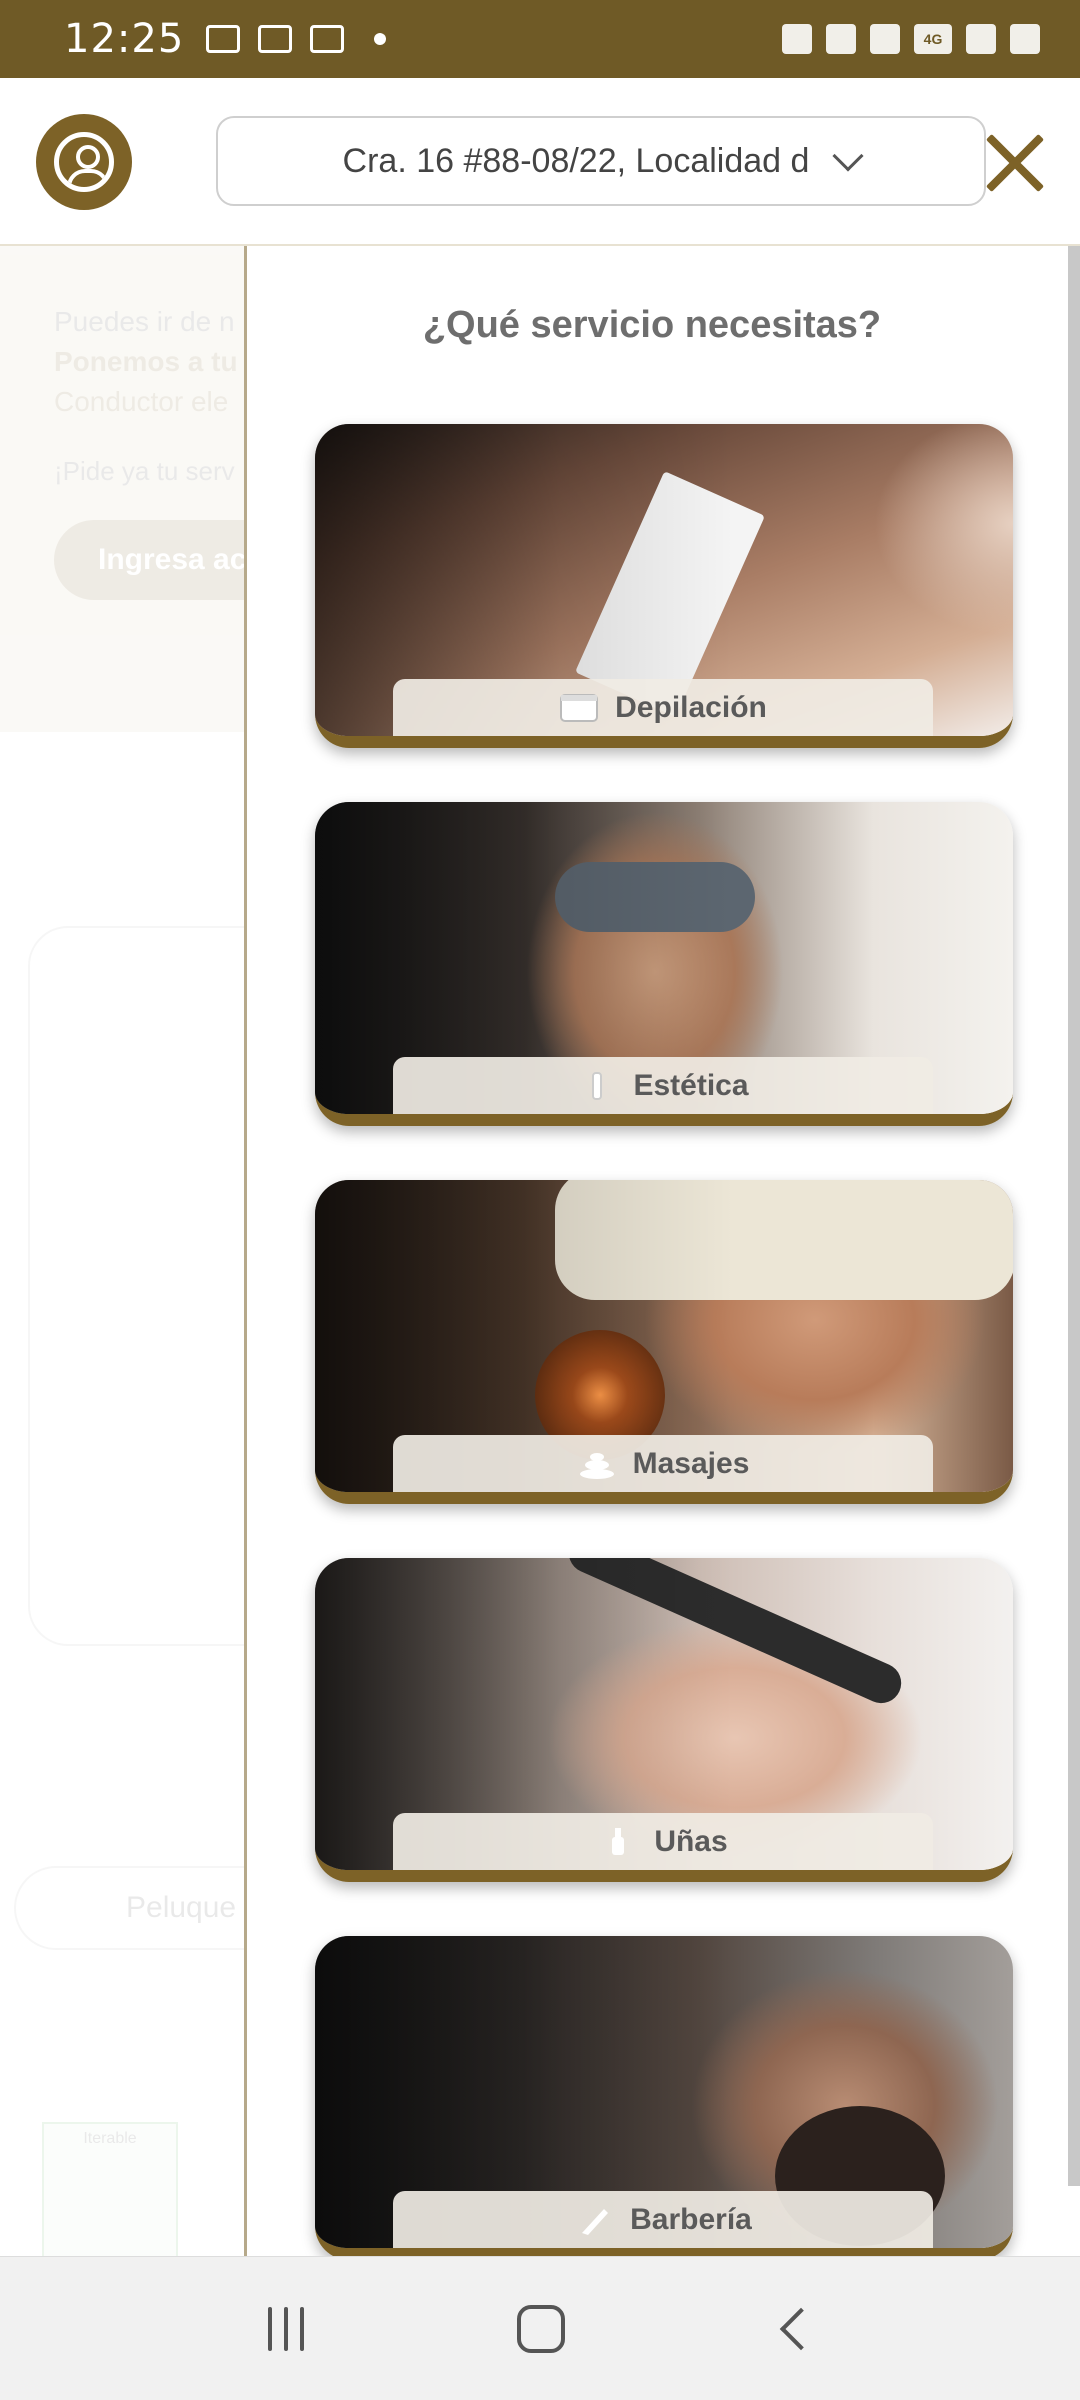 Image resolution: width=1080 pixels, height=2400 pixels. What do you see at coordinates (1015, 163) in the screenshot?
I see `close-icon` at bounding box center [1015, 163].